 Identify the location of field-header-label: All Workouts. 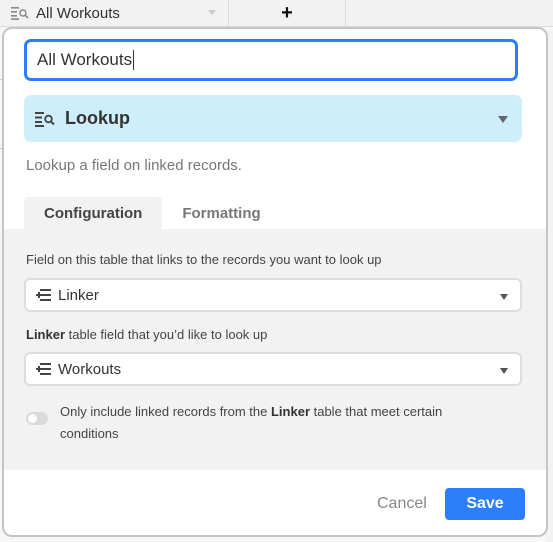
(78, 13).